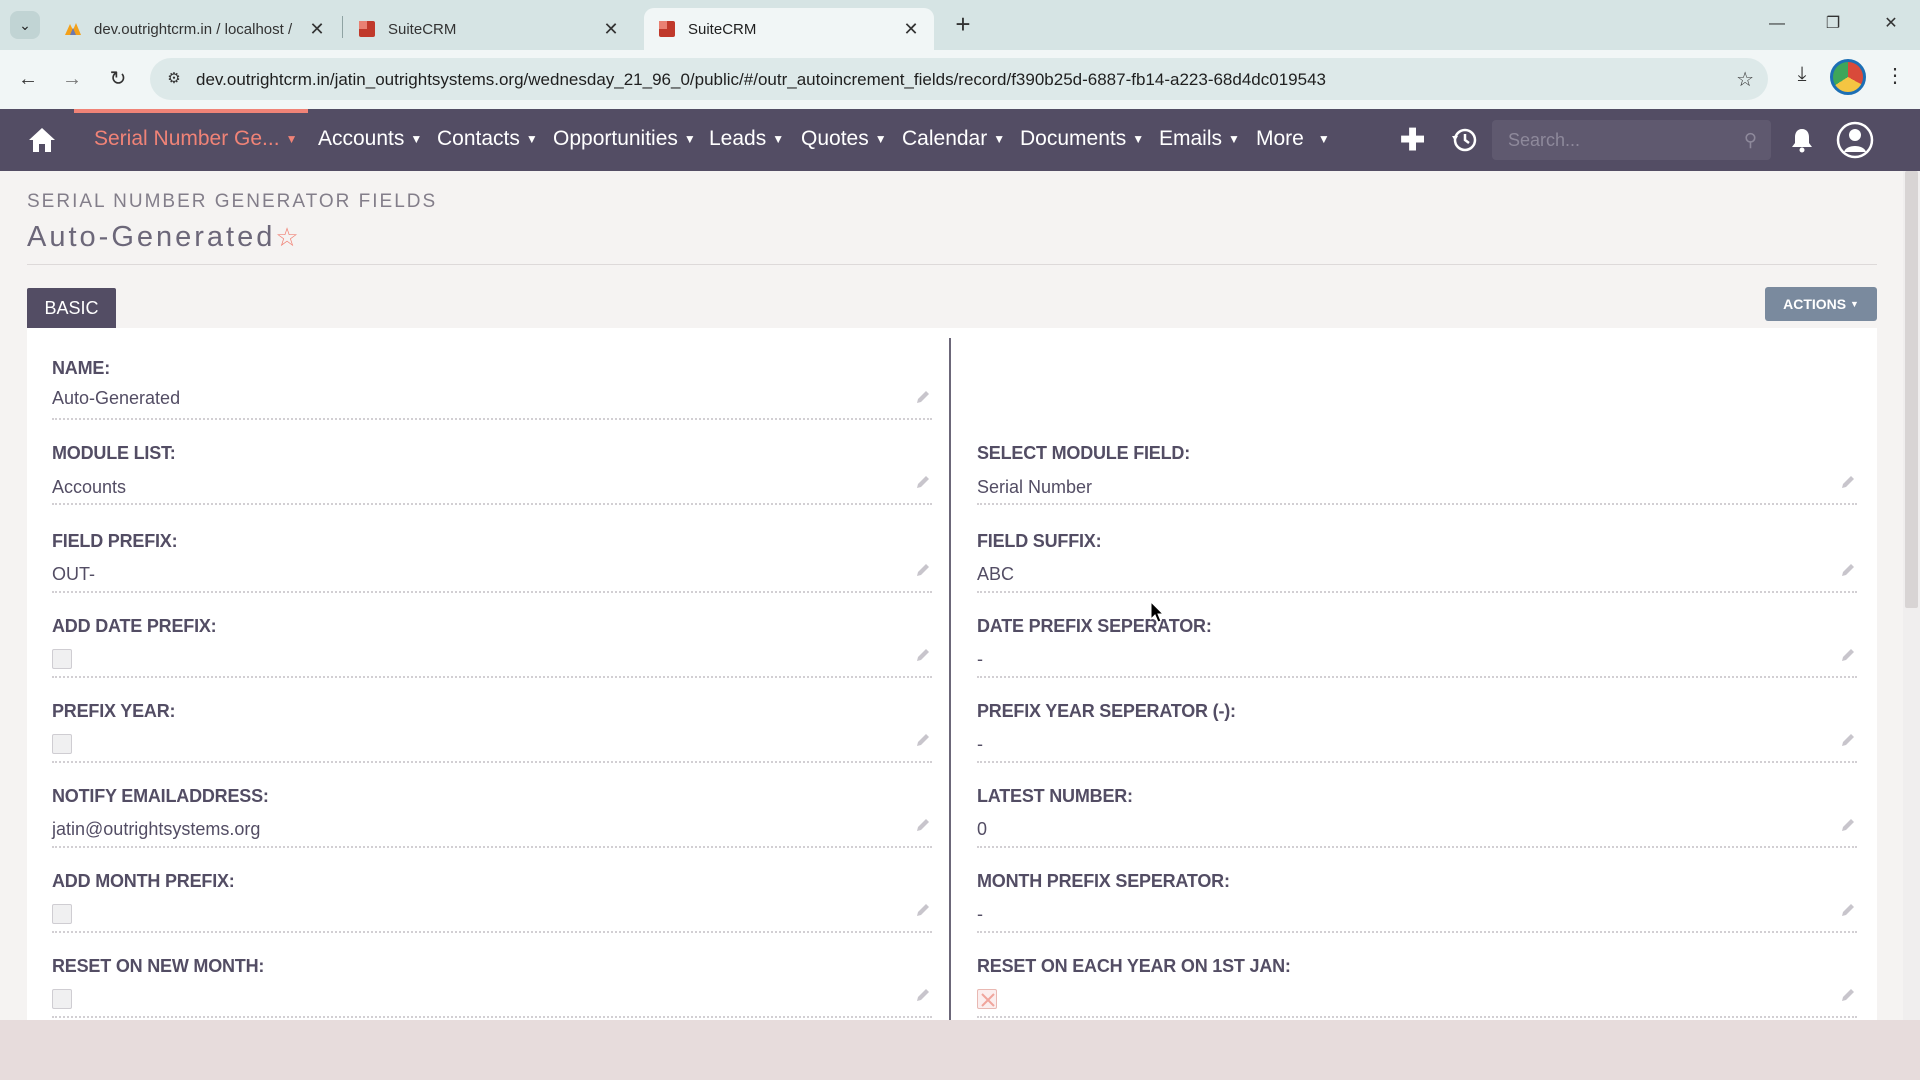 The width and height of the screenshot is (1920, 1080). I want to click on tab-basic: BASIC, so click(71, 308).